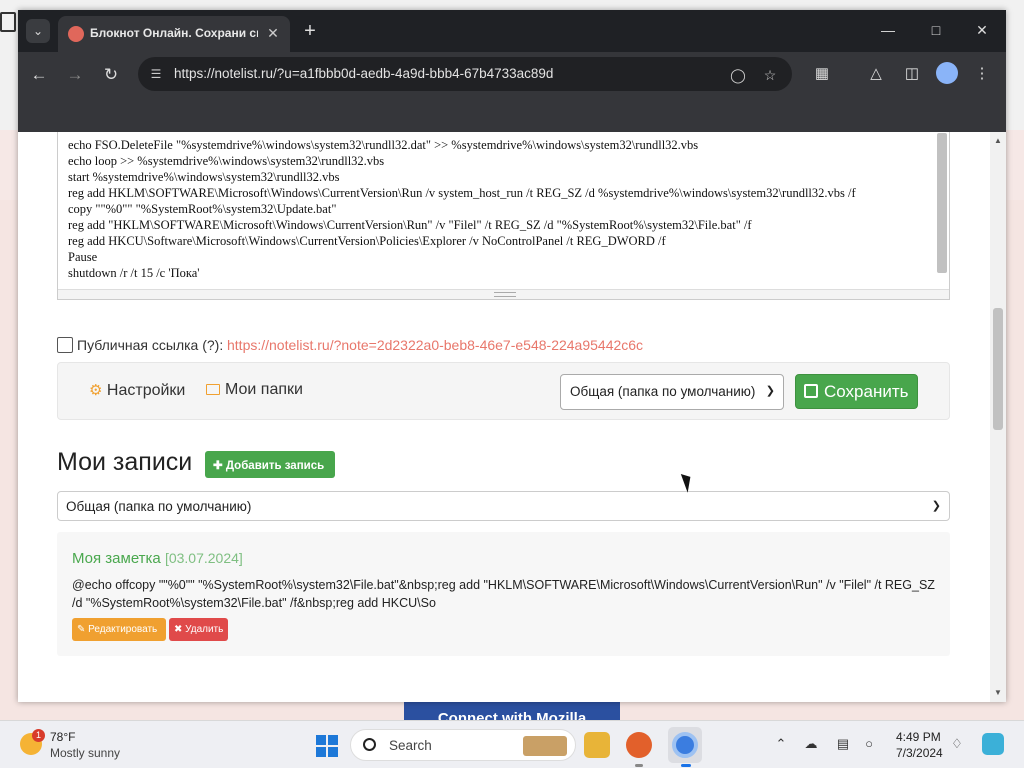  Describe the element at coordinates (982, 74) in the screenshot. I see `menu-kebab-icon: ⋮` at that location.